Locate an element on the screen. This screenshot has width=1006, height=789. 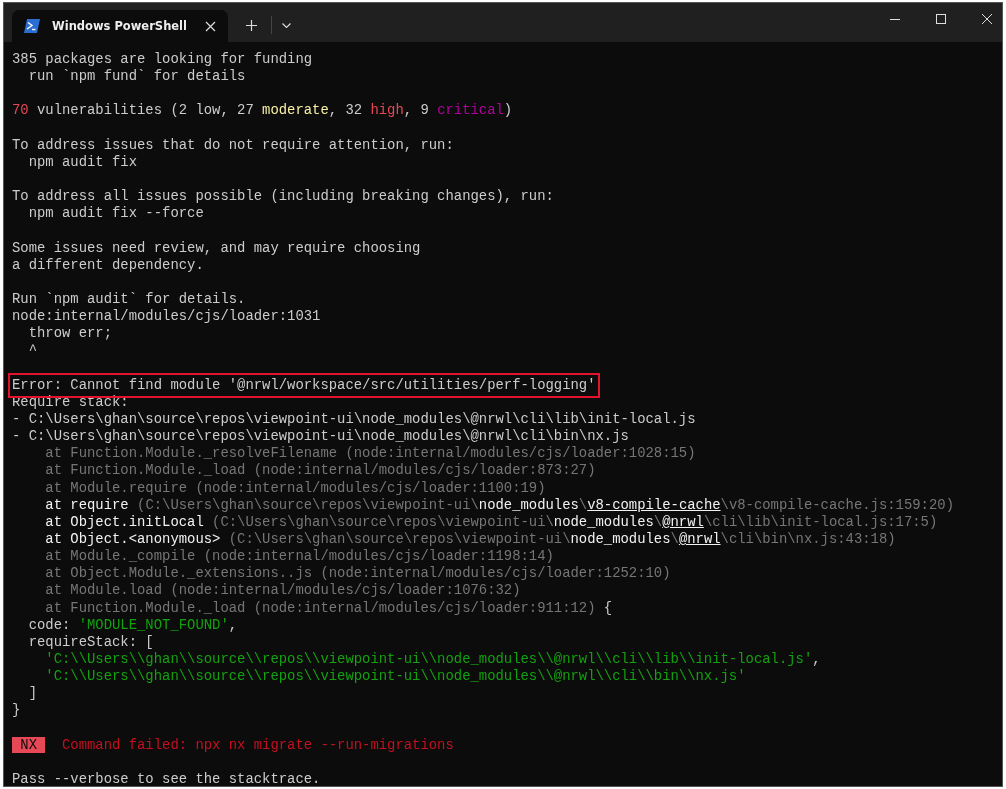
terminal-line: To address issues that do not require attention, run: is located at coordinates (233, 145).